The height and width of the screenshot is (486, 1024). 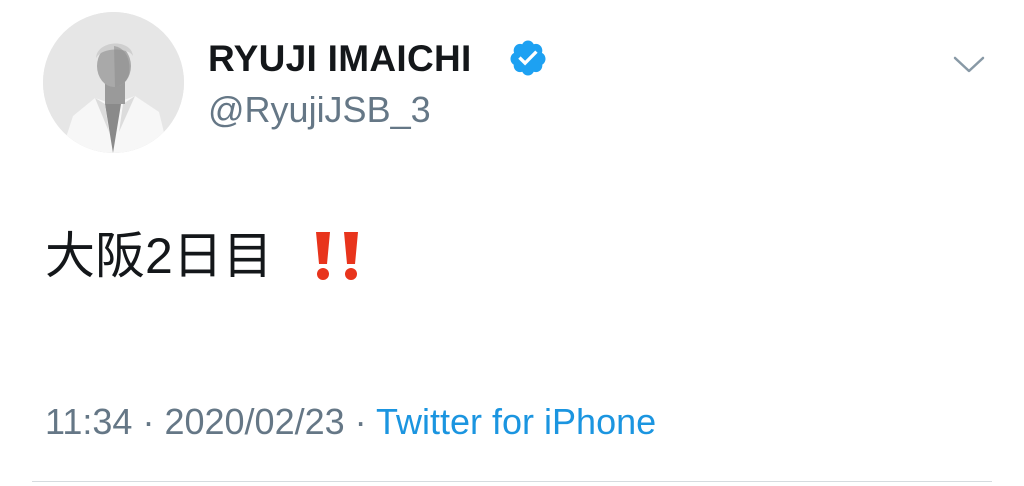 I want to click on avatar-photo, so click(x=113, y=82).